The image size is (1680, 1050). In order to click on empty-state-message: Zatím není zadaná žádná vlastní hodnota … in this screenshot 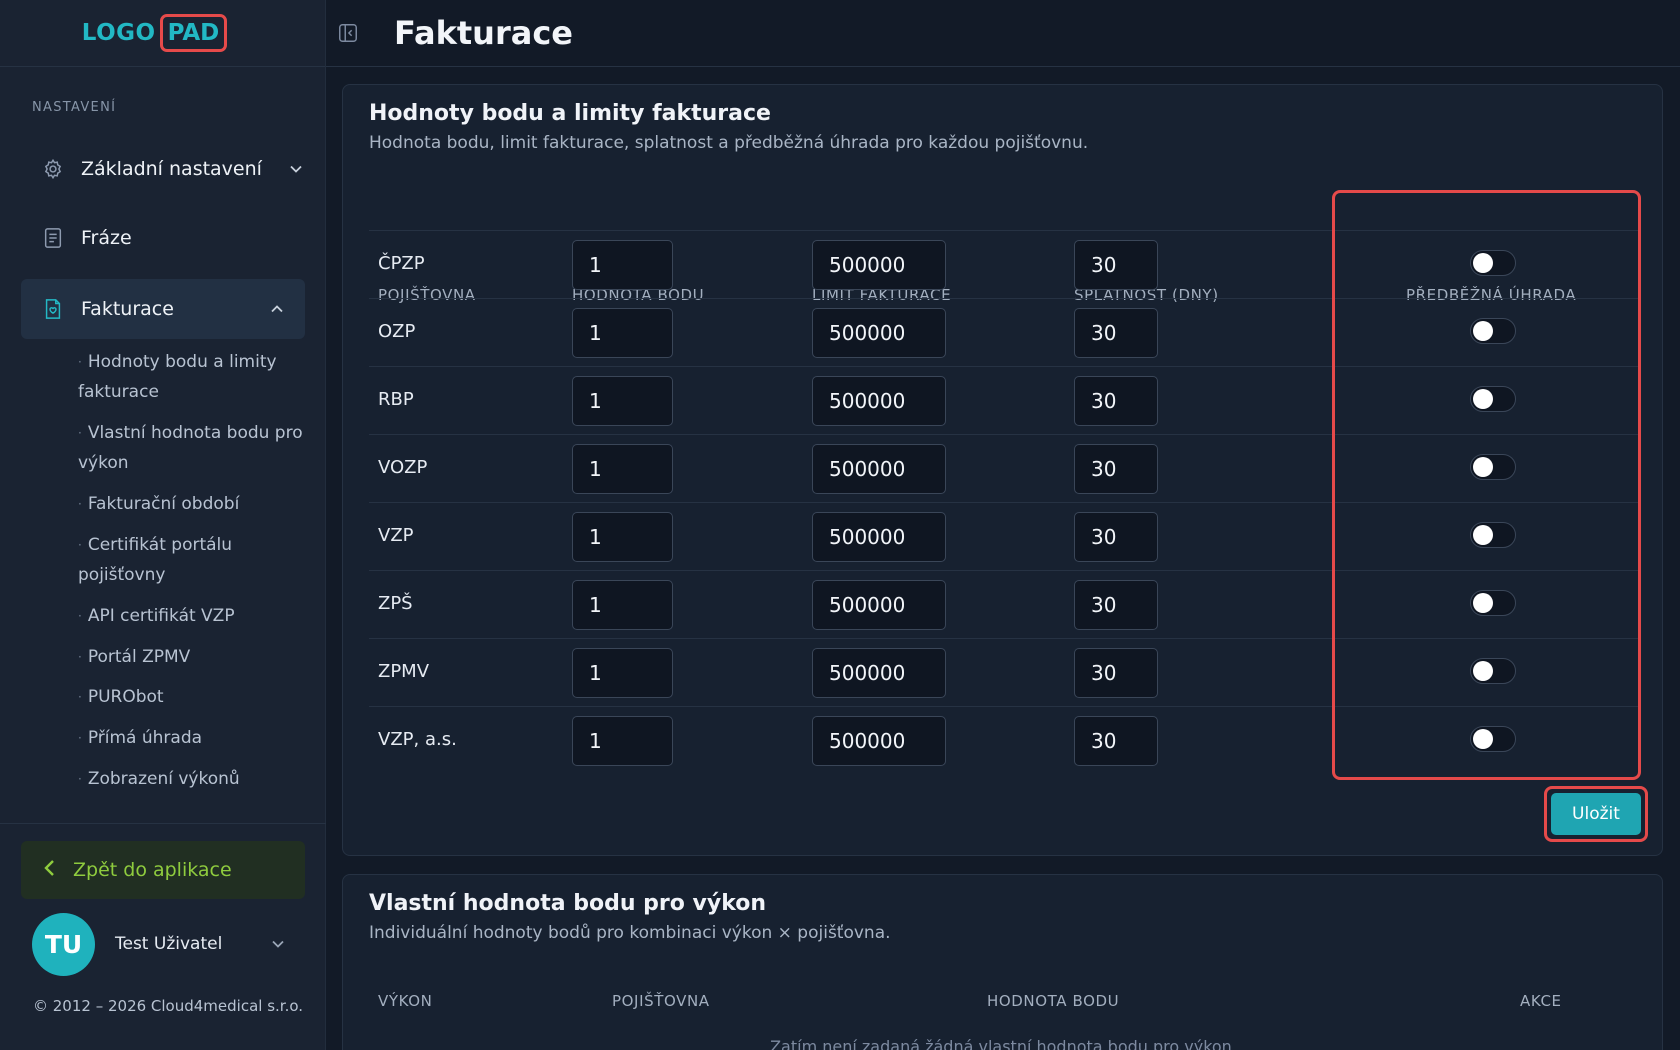, I will do `click(1003, 1043)`.